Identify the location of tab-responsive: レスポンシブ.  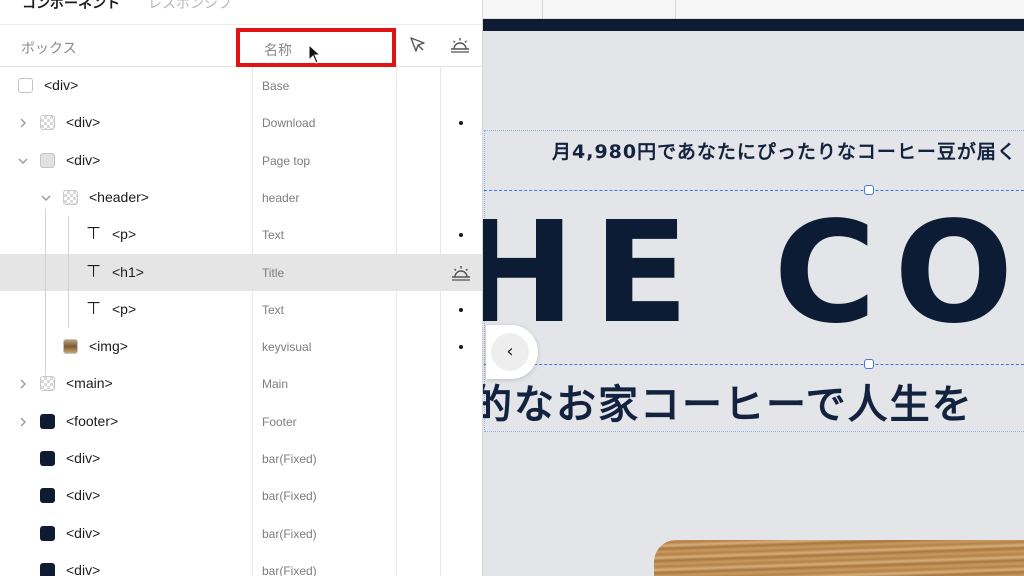
(190, 6).